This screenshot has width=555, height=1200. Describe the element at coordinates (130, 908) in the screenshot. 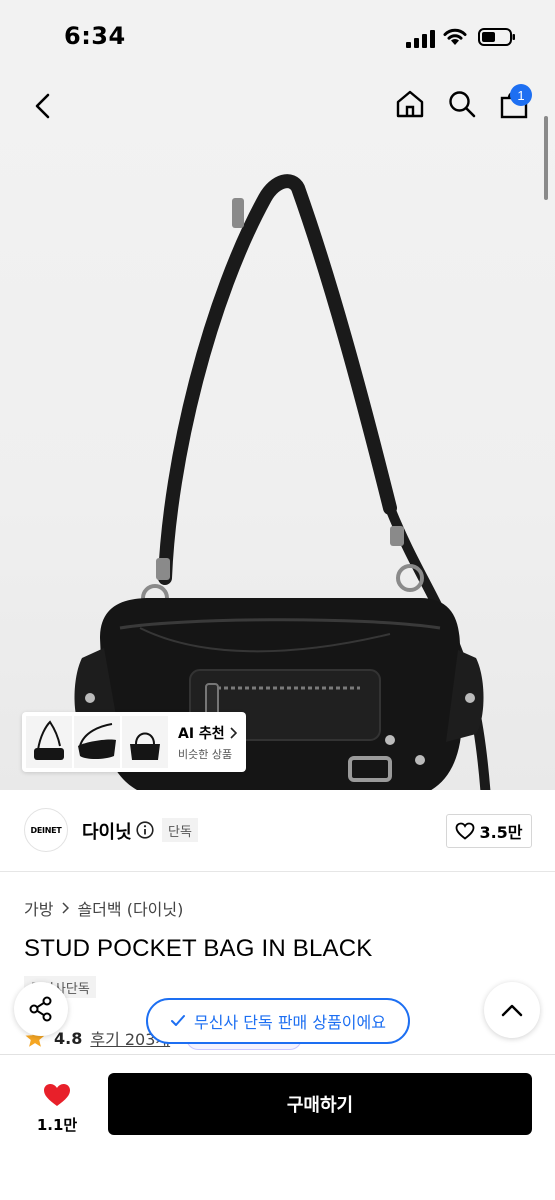

I see `breadcrumb-subcategory: 숄더백 (다이닛)` at that location.